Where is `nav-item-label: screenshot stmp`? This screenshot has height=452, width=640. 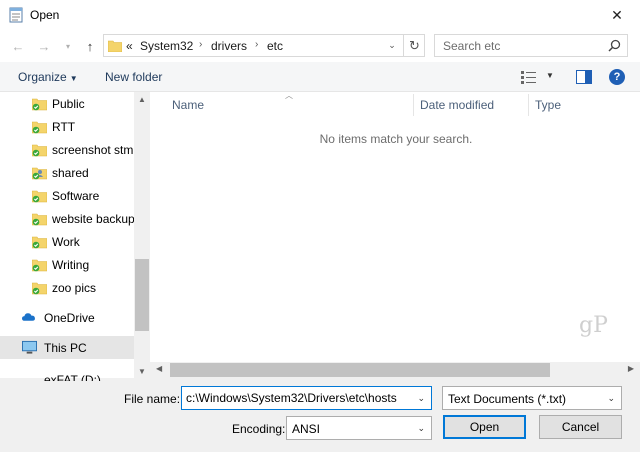 nav-item-label: screenshot stmp is located at coordinates (96, 150).